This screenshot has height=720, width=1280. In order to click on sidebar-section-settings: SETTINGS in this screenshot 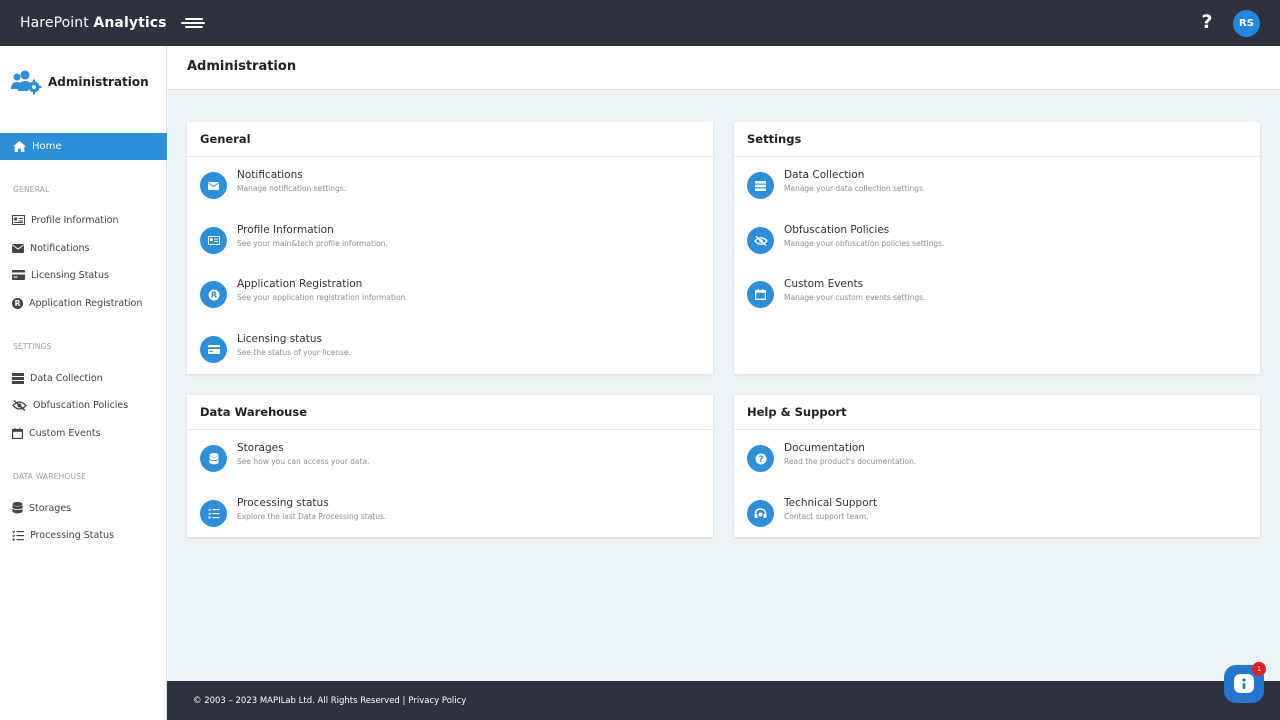, I will do `click(32, 346)`.